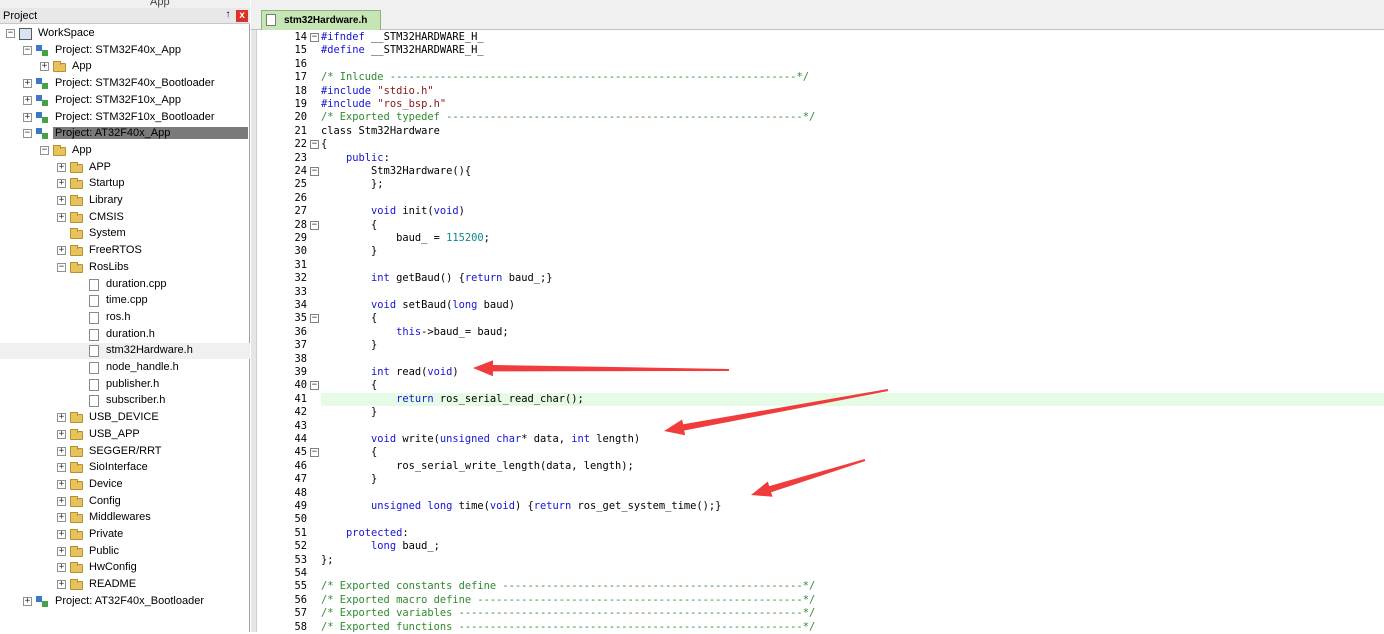 The width and height of the screenshot is (1384, 634). What do you see at coordinates (125, 535) in the screenshot?
I see `tree-item: + Private` at bounding box center [125, 535].